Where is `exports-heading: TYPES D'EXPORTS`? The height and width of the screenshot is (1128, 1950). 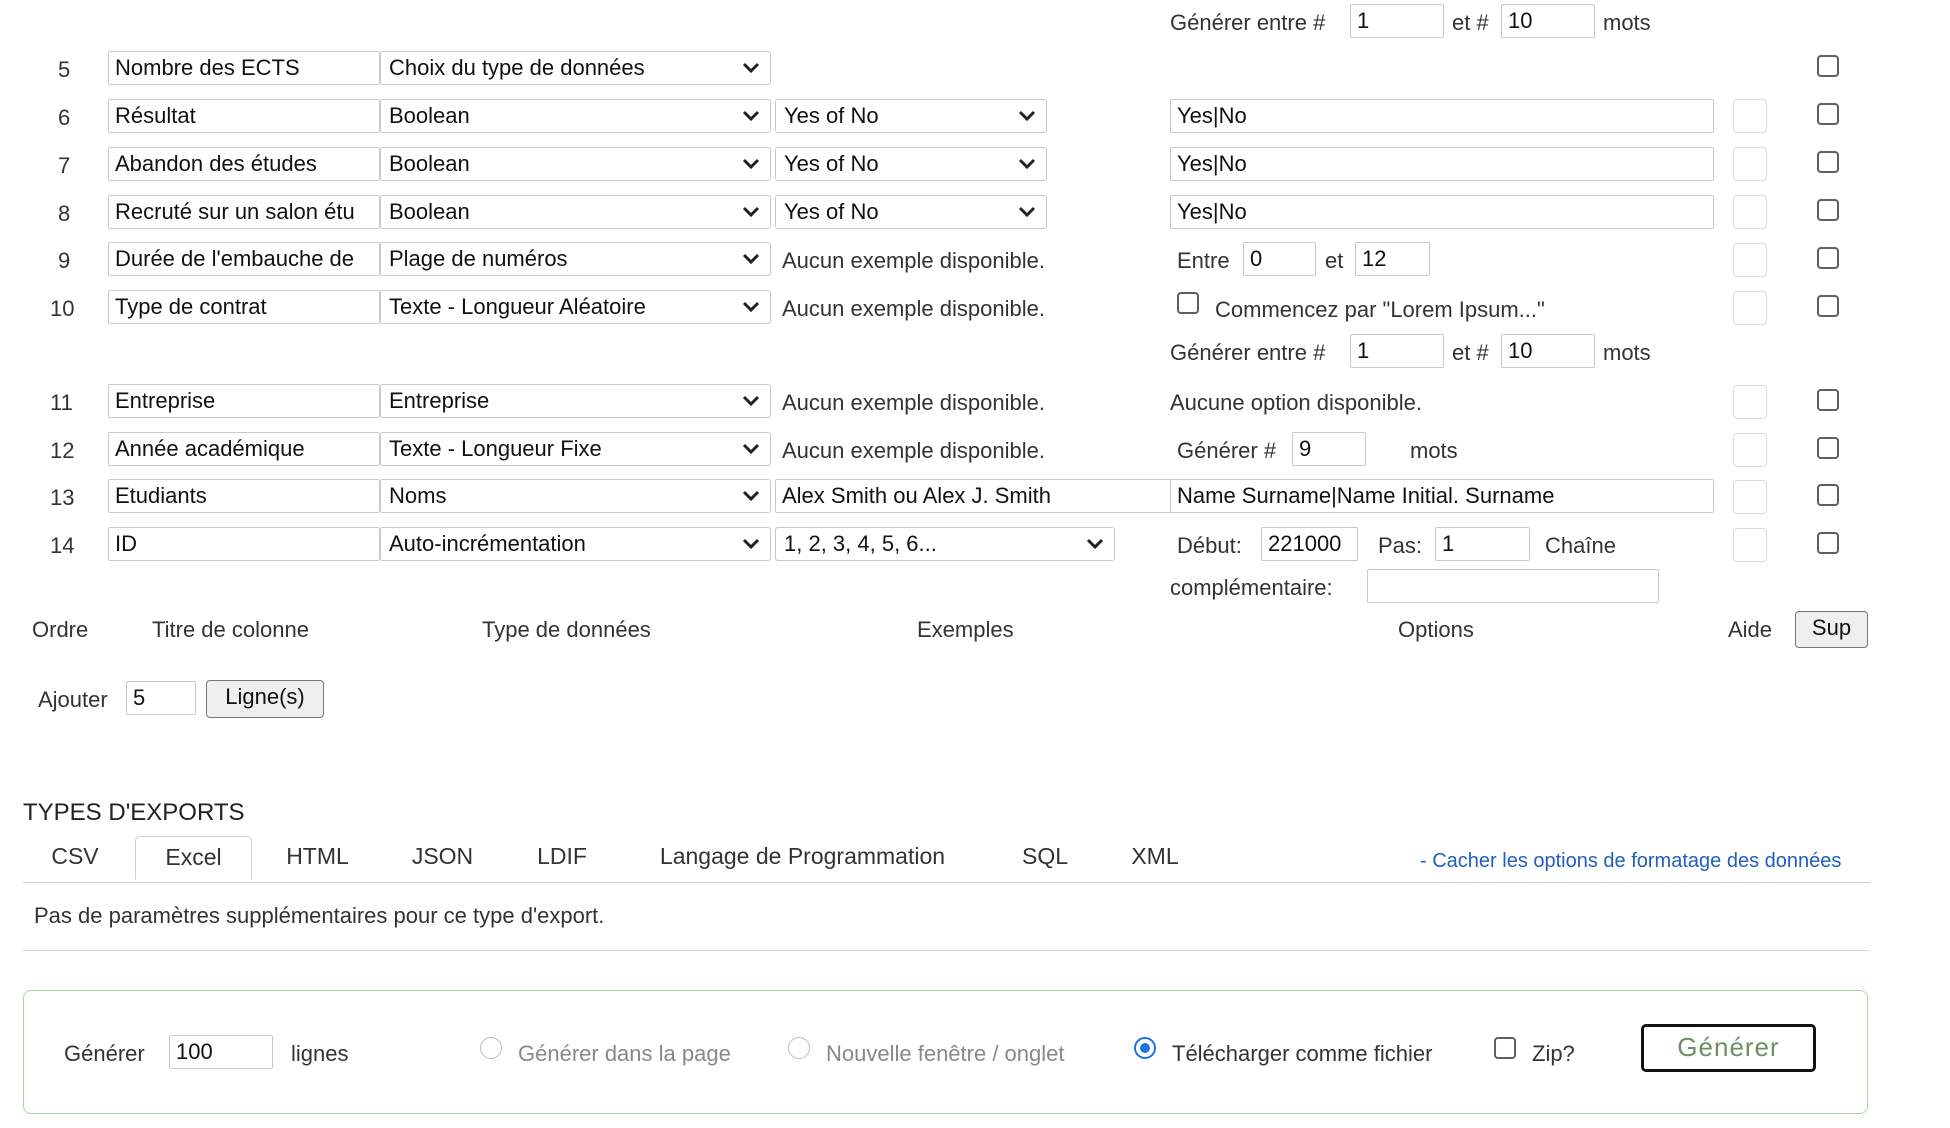 exports-heading: TYPES D'EXPORTS is located at coordinates (134, 812).